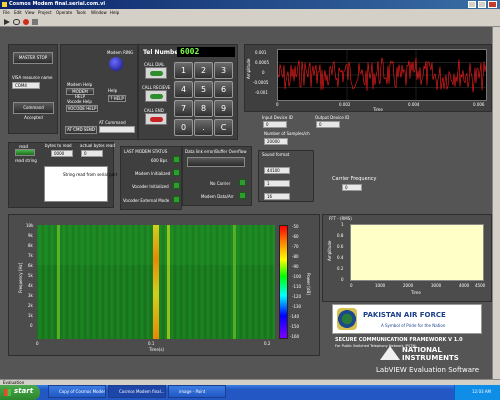  I want to click on sound-format-label: Sound format, so click(276, 154).